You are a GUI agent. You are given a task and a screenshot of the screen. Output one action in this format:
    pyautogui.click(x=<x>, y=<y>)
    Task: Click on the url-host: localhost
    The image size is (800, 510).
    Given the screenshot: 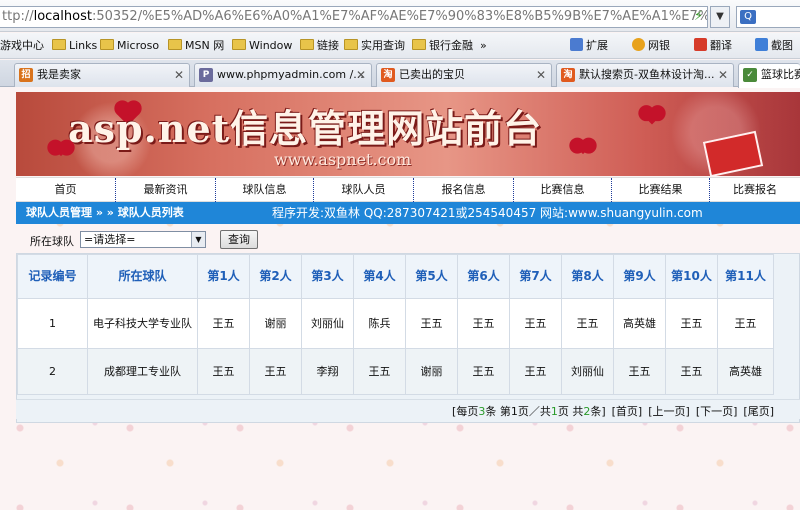 What is the action you would take?
    pyautogui.click(x=62, y=16)
    